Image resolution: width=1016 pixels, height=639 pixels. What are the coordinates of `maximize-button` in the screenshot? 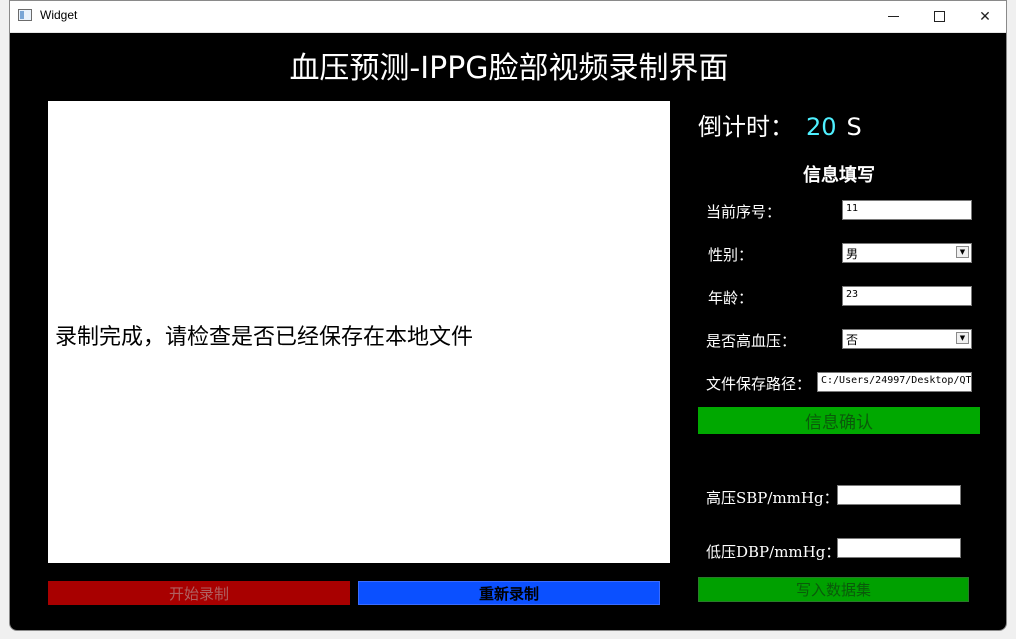 It's located at (939, 16).